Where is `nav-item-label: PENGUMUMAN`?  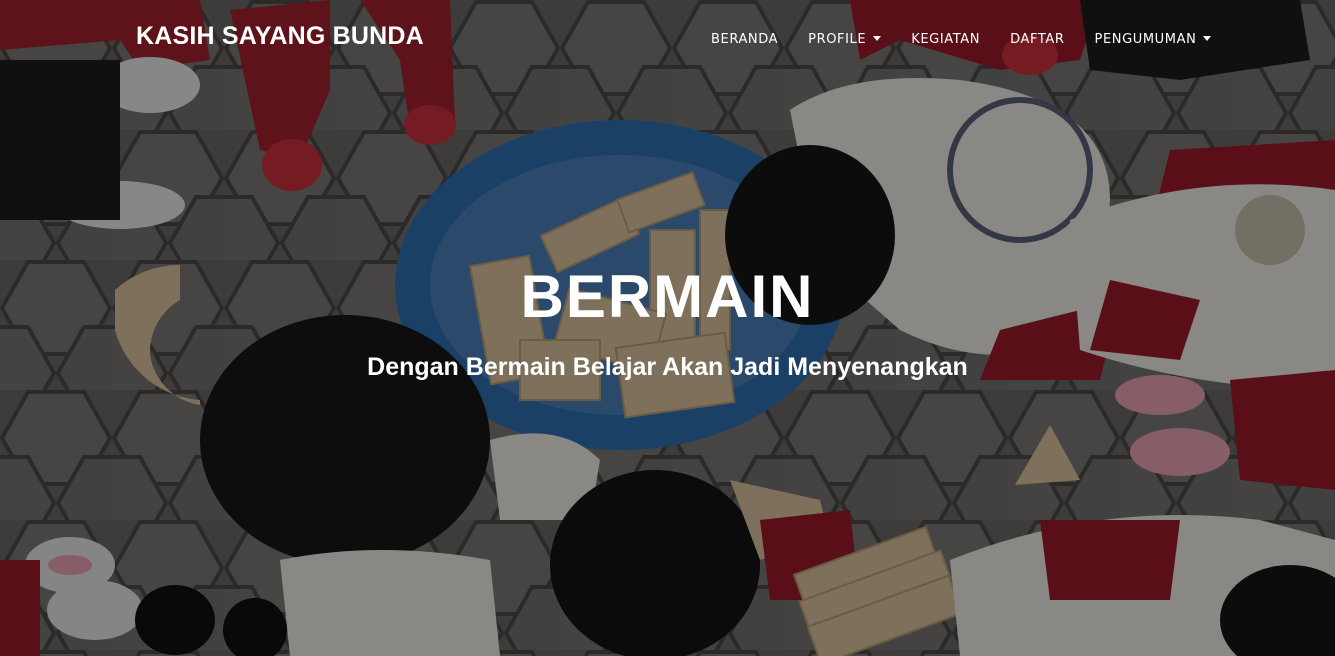 nav-item-label: PENGUMUMAN is located at coordinates (1145, 39).